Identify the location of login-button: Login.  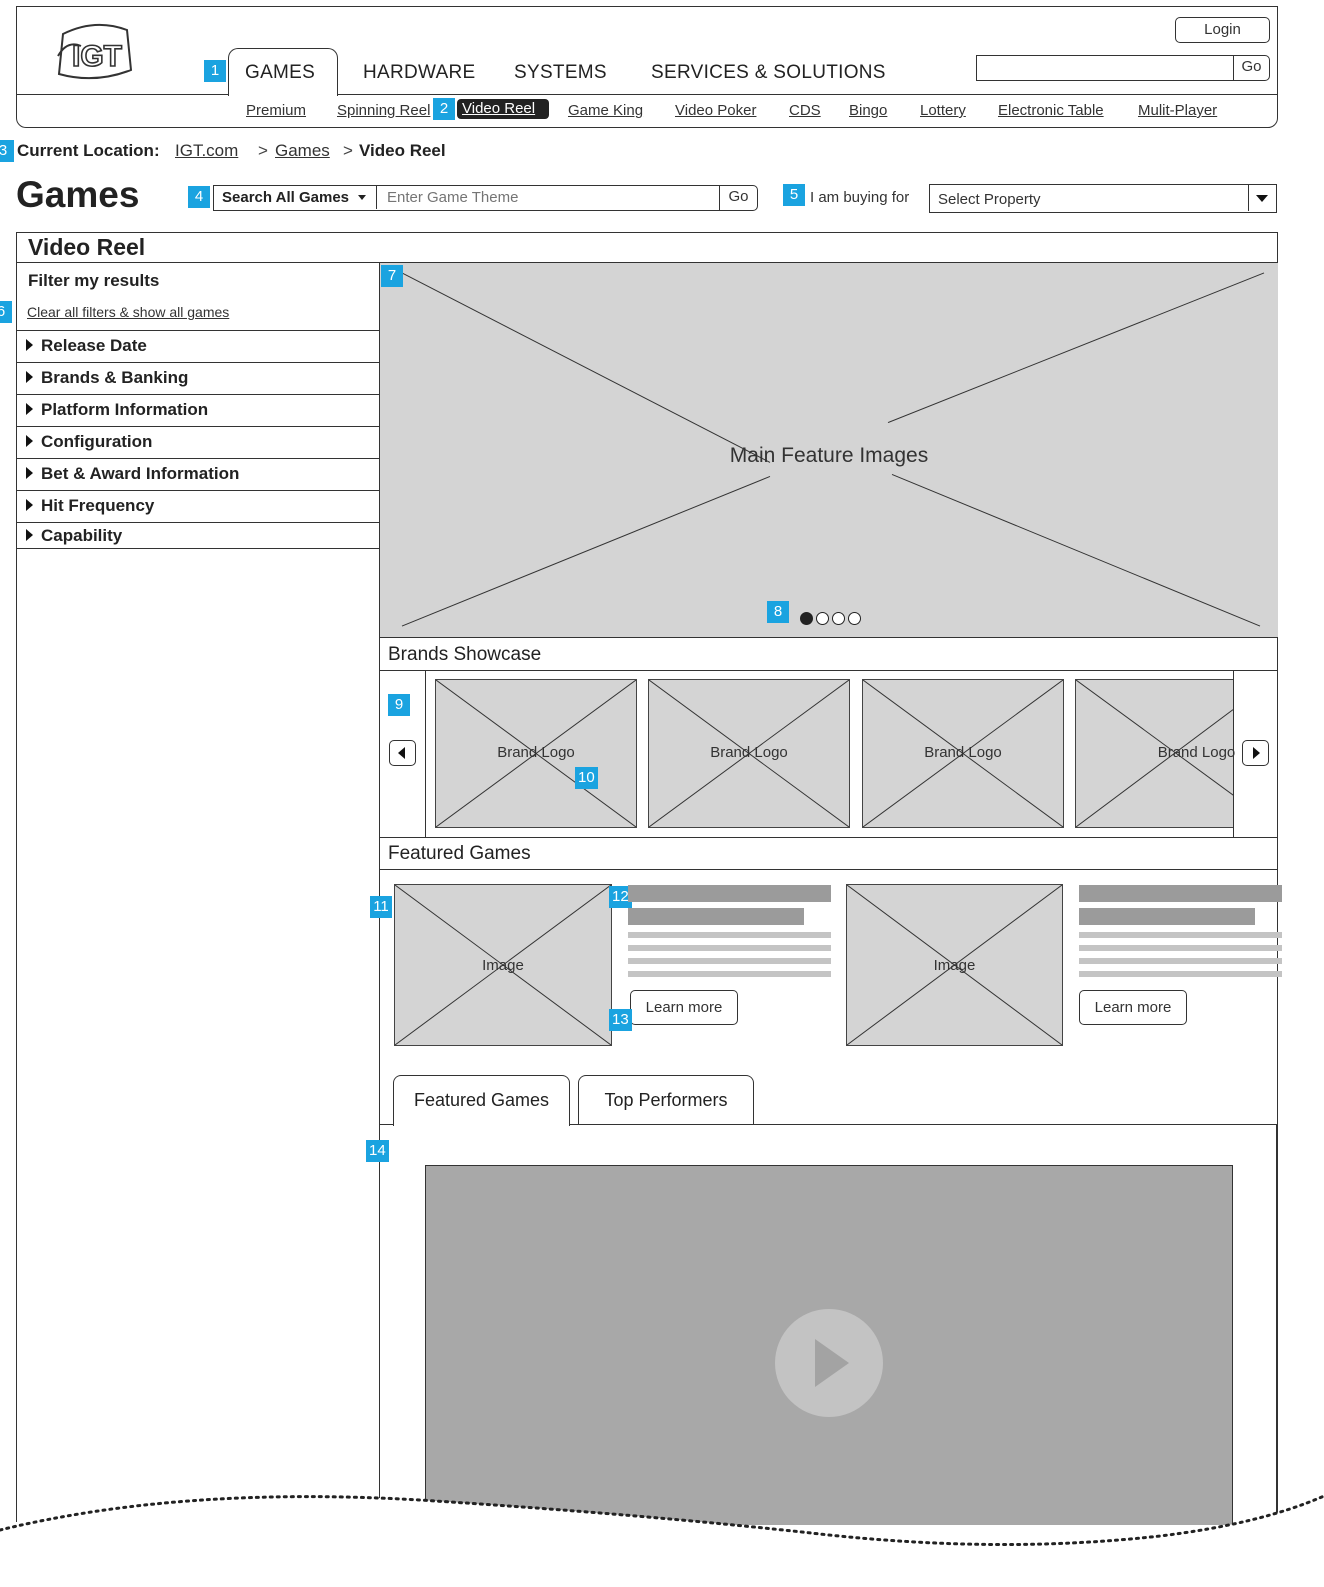
(1222, 30).